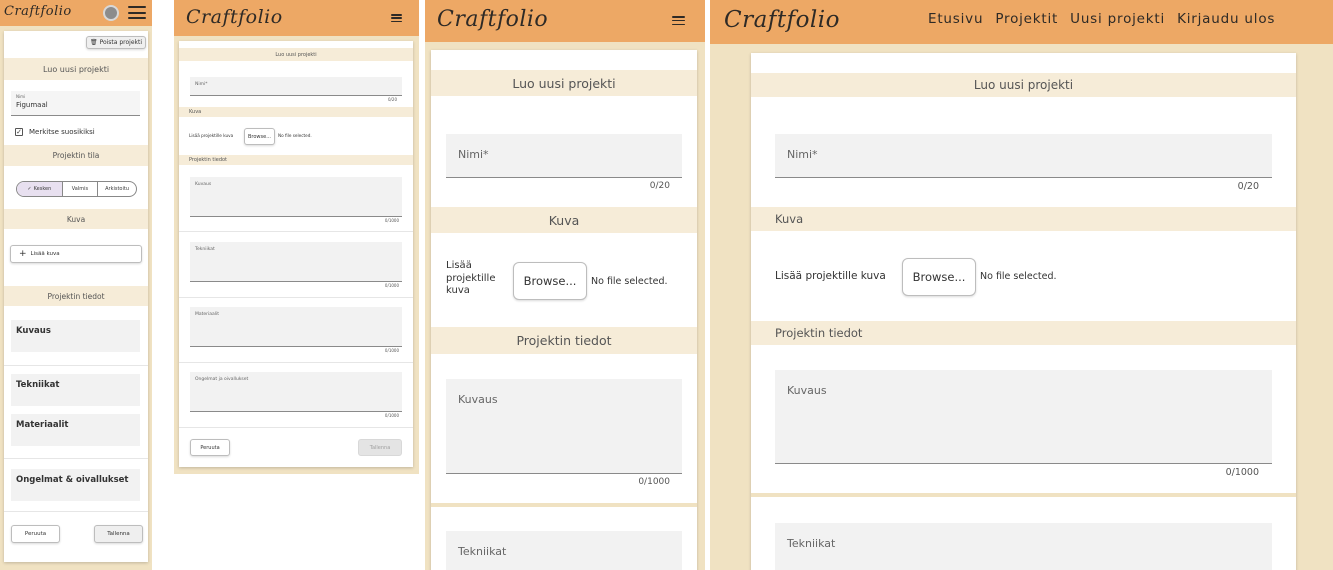 This screenshot has width=1333, height=570. I want to click on problems-counter: 0/1000, so click(391, 415).